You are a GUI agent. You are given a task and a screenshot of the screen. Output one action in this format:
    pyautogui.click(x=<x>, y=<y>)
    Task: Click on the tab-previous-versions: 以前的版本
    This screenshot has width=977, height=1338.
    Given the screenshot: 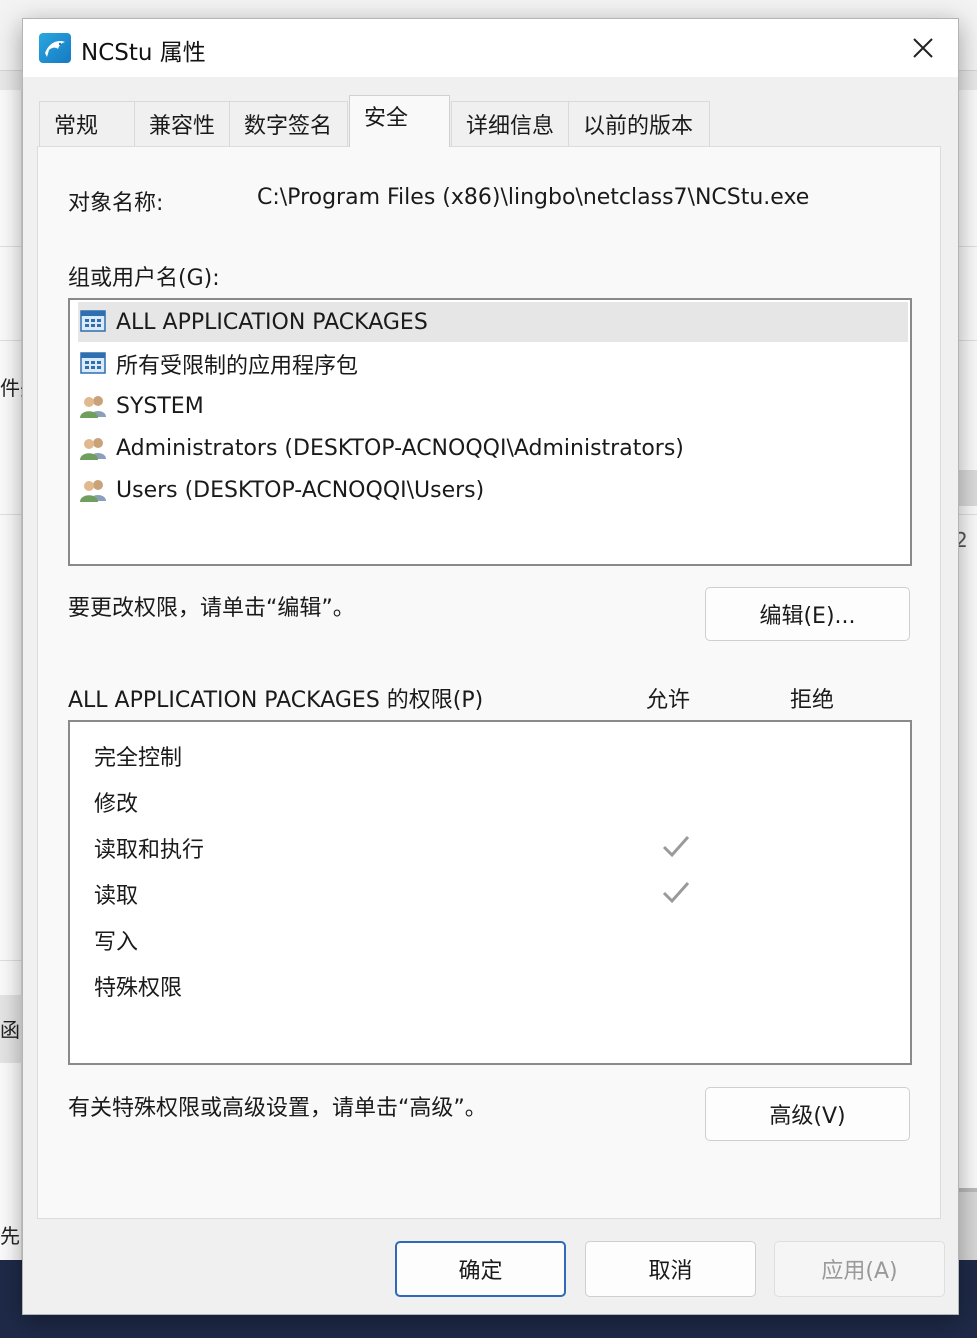 What is the action you would take?
    pyautogui.click(x=639, y=124)
    